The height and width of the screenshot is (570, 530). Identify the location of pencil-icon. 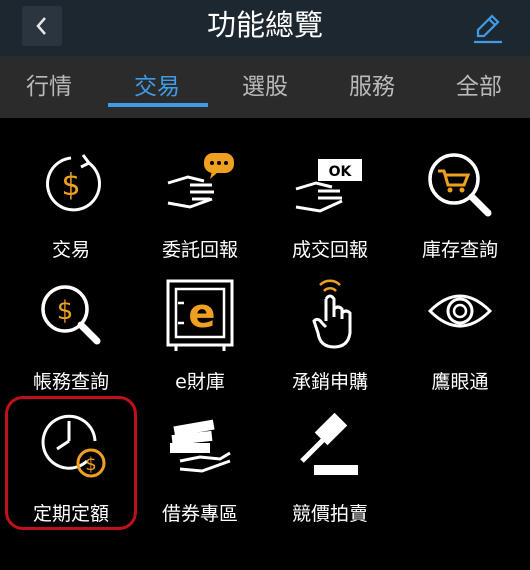
(488, 29).